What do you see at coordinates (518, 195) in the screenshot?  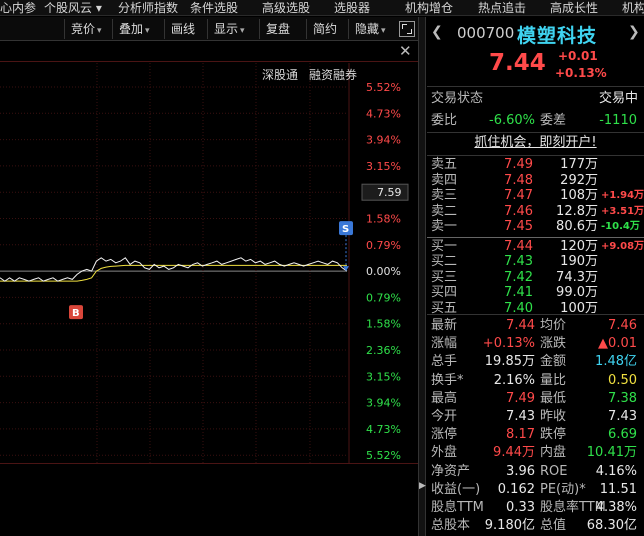 I see `orderbook-price: 7.47` at bounding box center [518, 195].